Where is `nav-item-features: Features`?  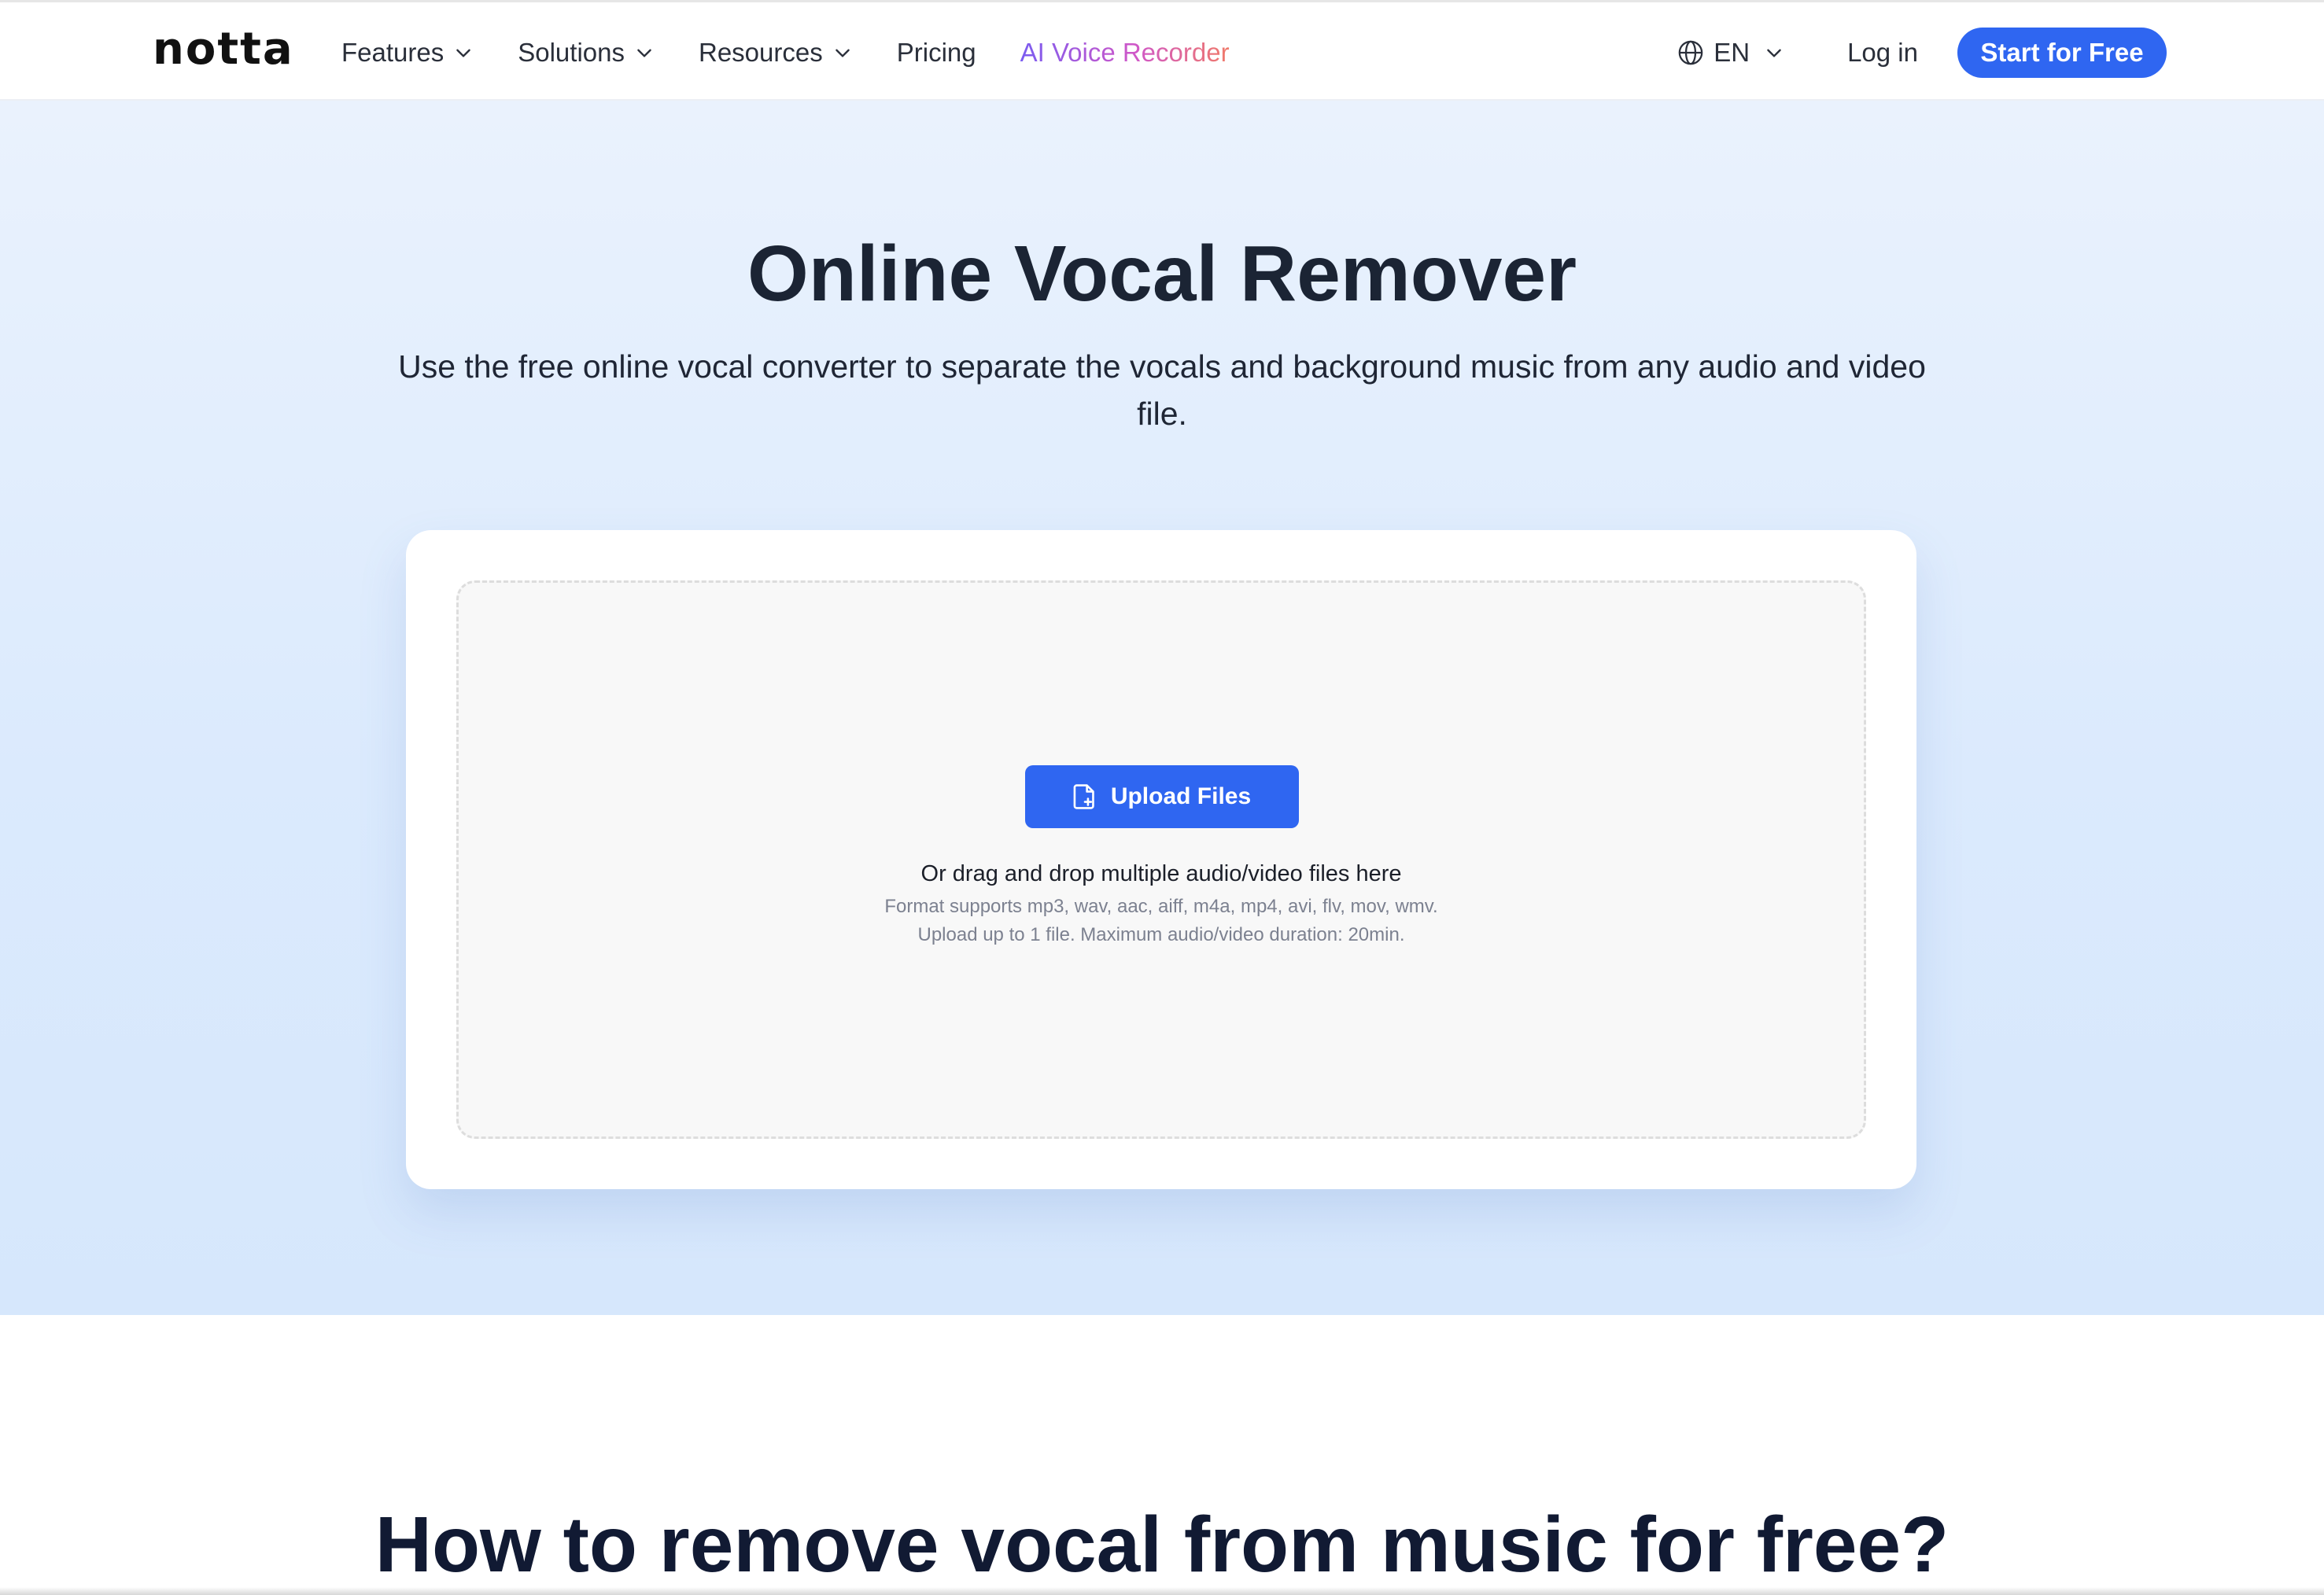
nav-item-features: Features is located at coordinates (407, 53).